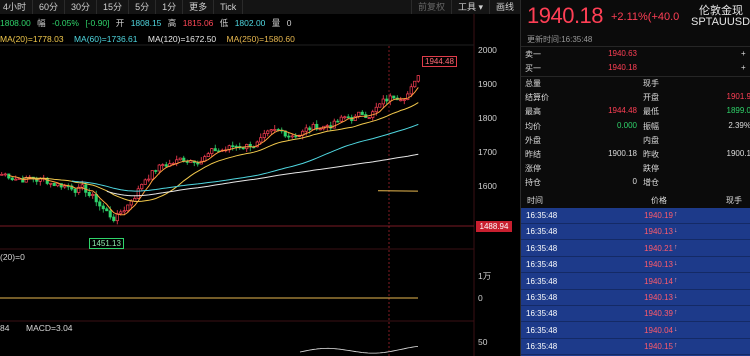 Image resolution: width=750 pixels, height=356 pixels. Describe the element at coordinates (430, 7) in the screenshot. I see `toolbar-menu-item: 前复权` at that location.